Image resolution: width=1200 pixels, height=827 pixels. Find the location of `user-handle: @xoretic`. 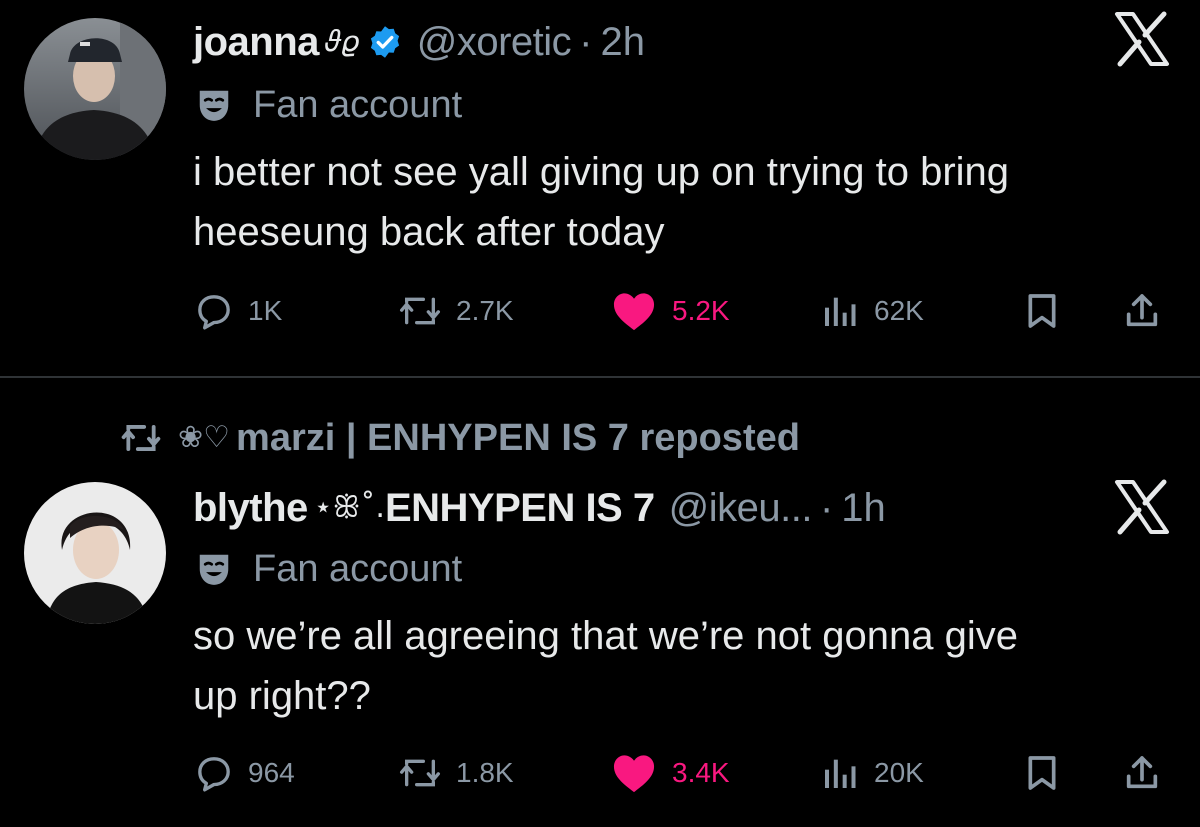

user-handle: @xoretic is located at coordinates (494, 42).